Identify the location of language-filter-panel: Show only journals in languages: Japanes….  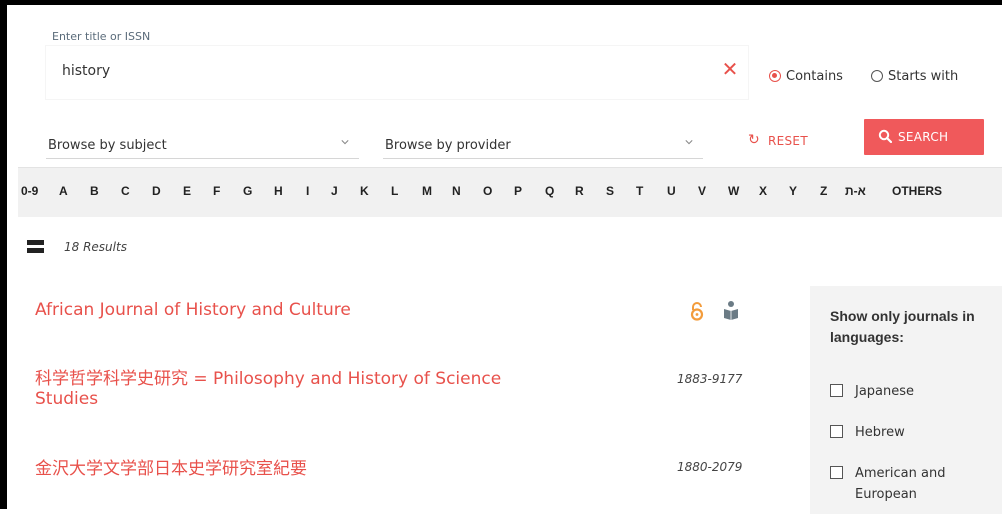
(906, 400).